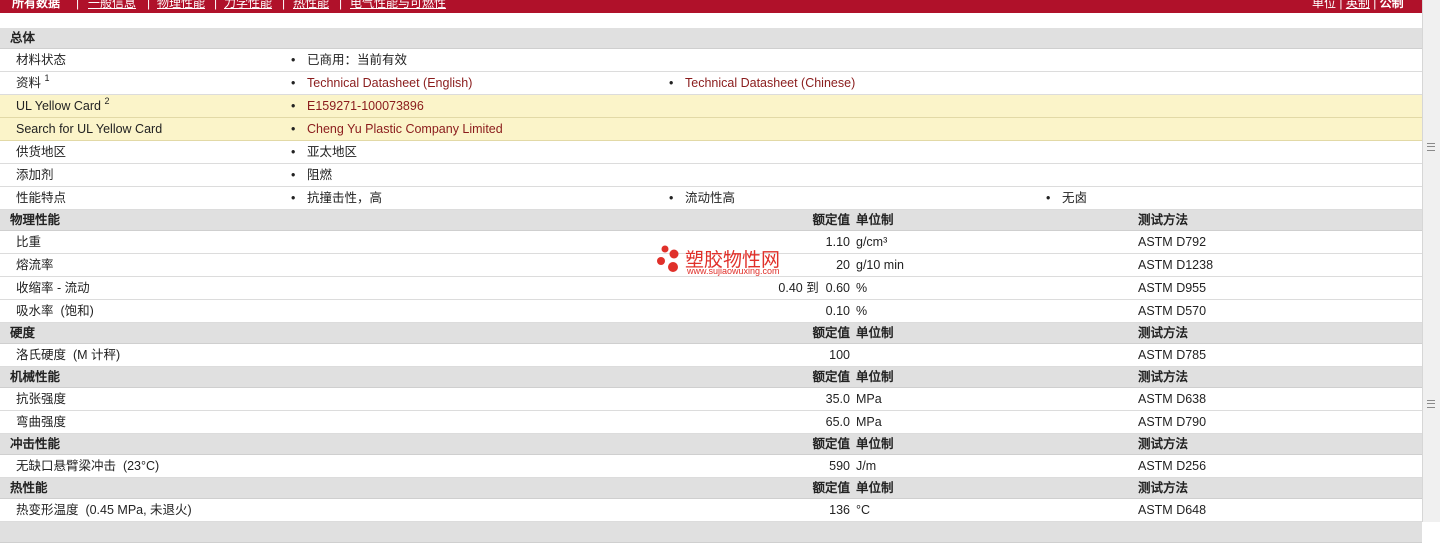 This screenshot has height=543, width=1440. What do you see at coordinates (181, 6) in the screenshot?
I see `tab-physical: 物理性能` at bounding box center [181, 6].